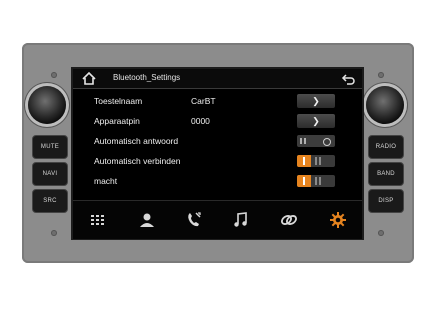 This screenshot has height=310, width=430. What do you see at coordinates (136, 141) in the screenshot?
I see `setting-label: Automatisch antwoord` at bounding box center [136, 141].